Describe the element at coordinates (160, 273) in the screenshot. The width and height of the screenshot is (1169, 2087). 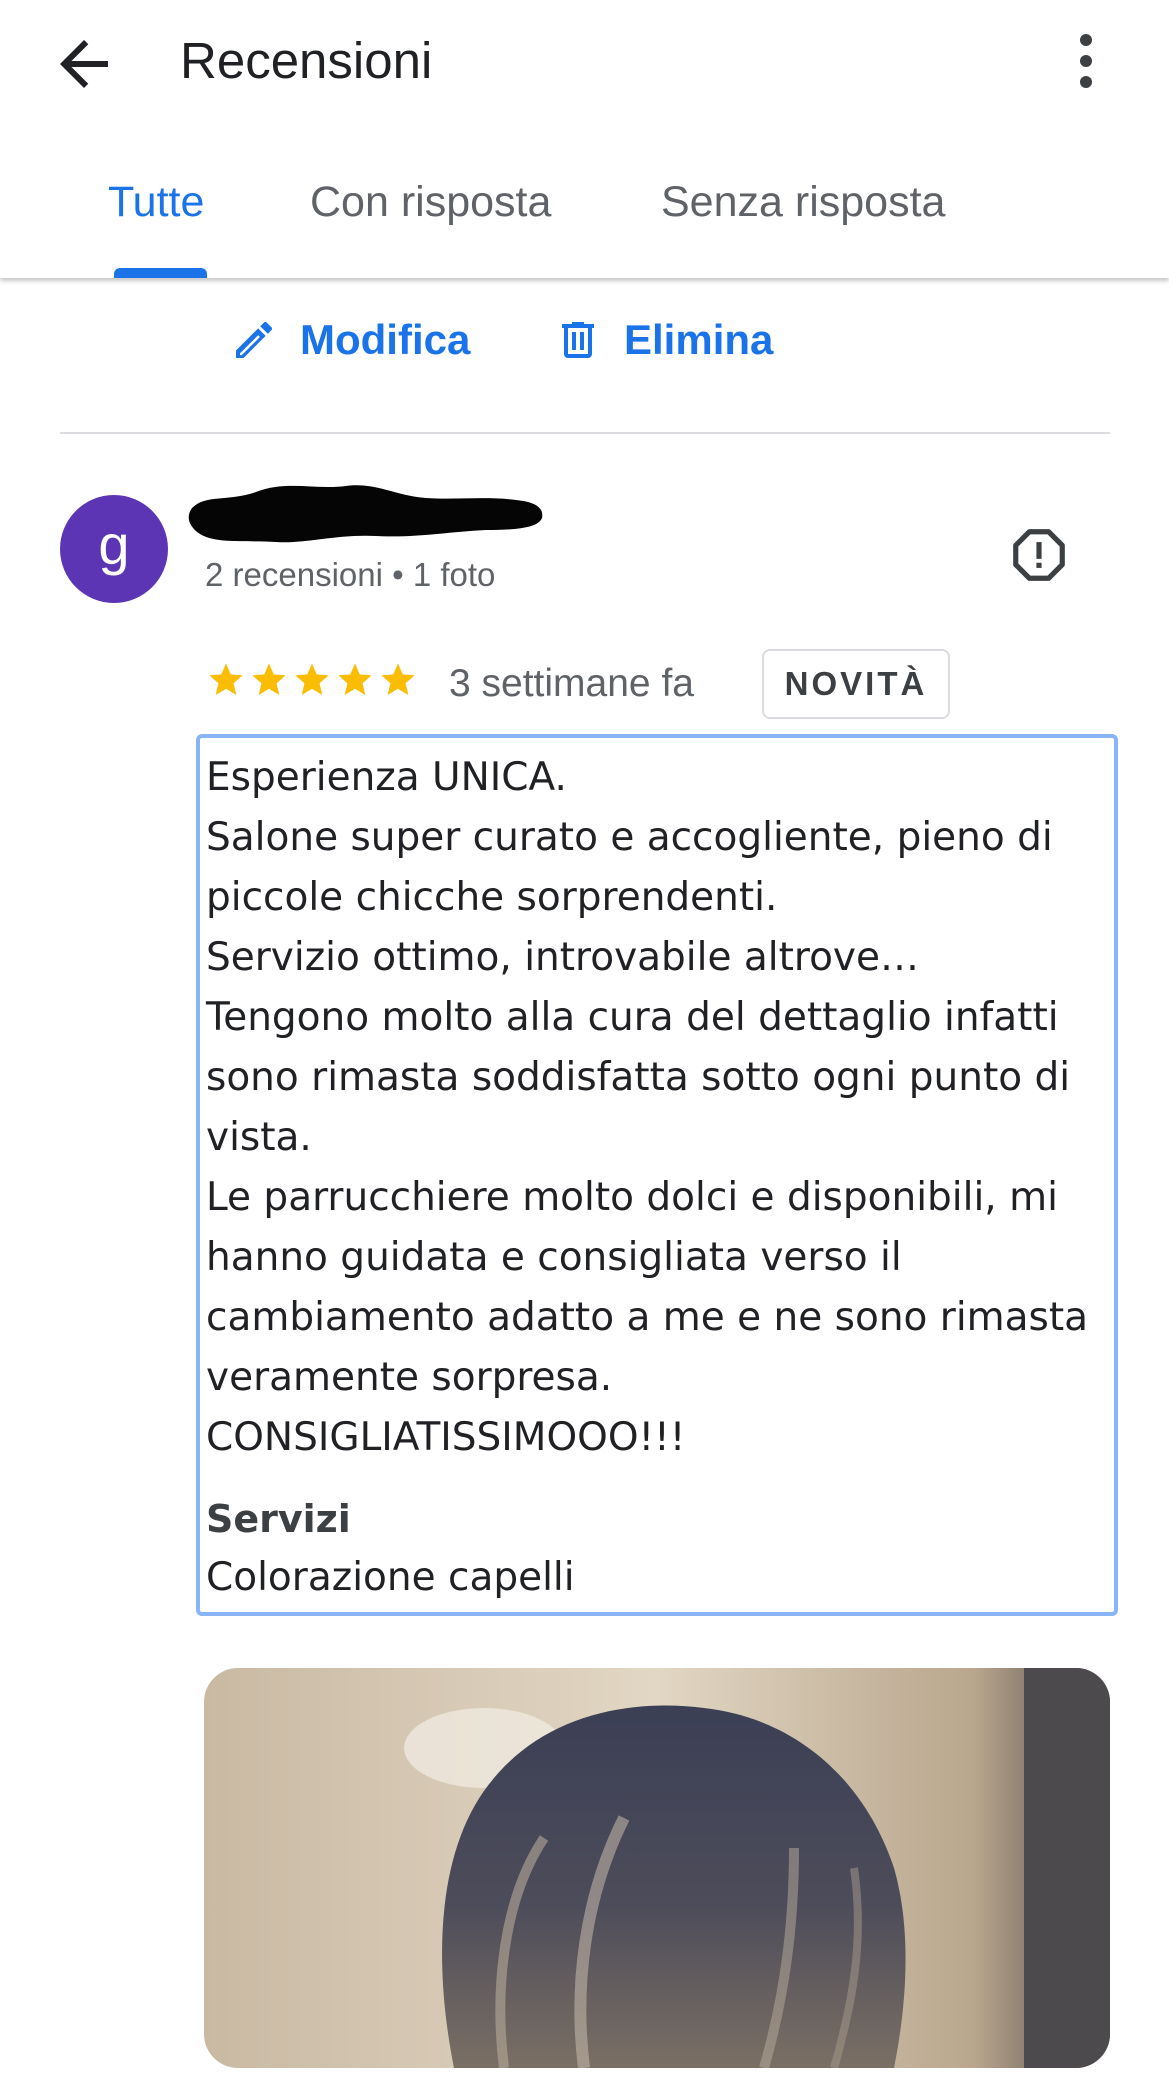
I see `active-tab-indicator` at that location.